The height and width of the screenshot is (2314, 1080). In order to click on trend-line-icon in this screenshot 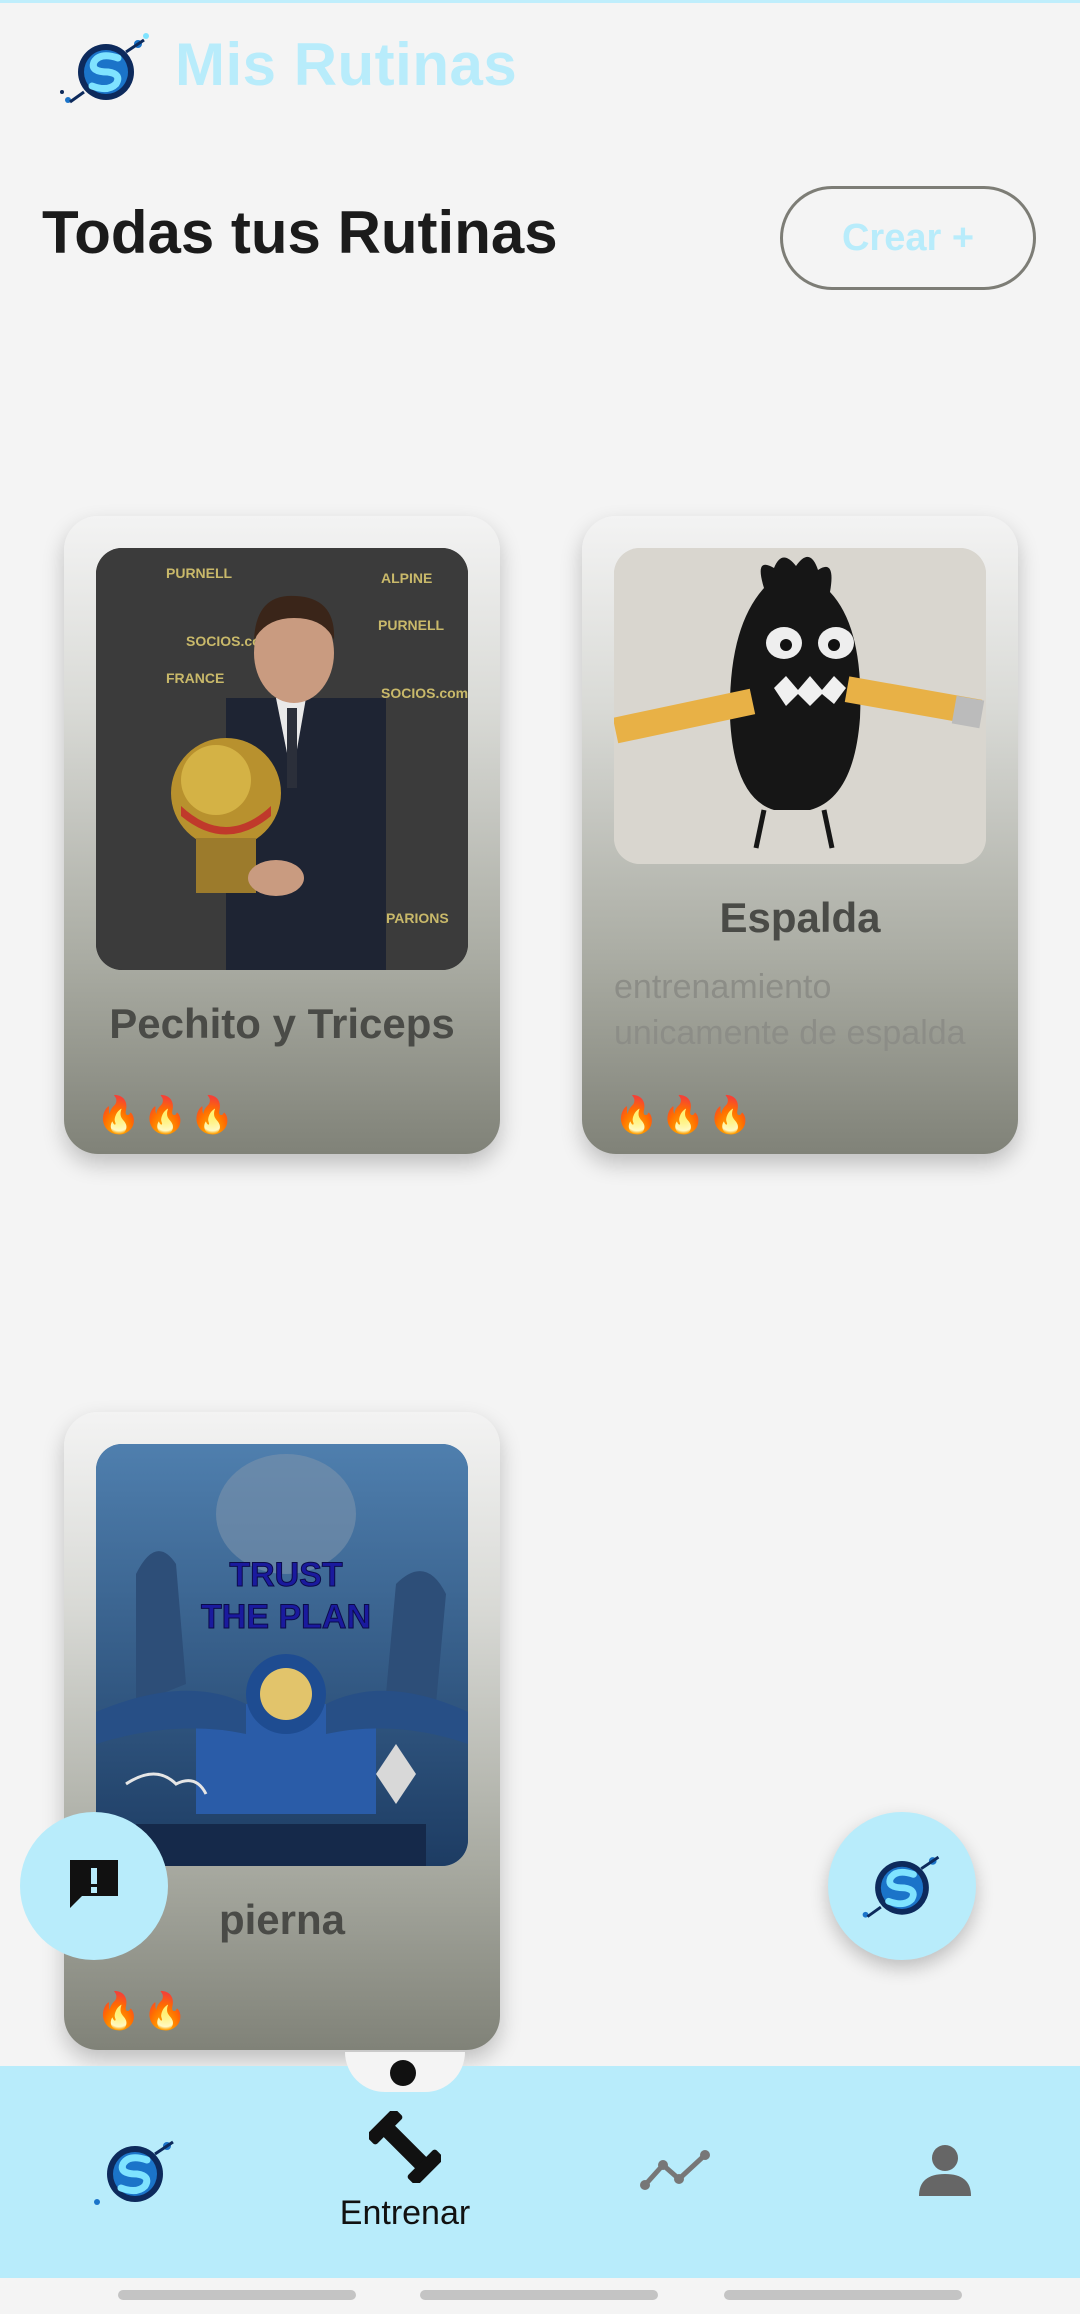, I will do `click(675, 2172)`.